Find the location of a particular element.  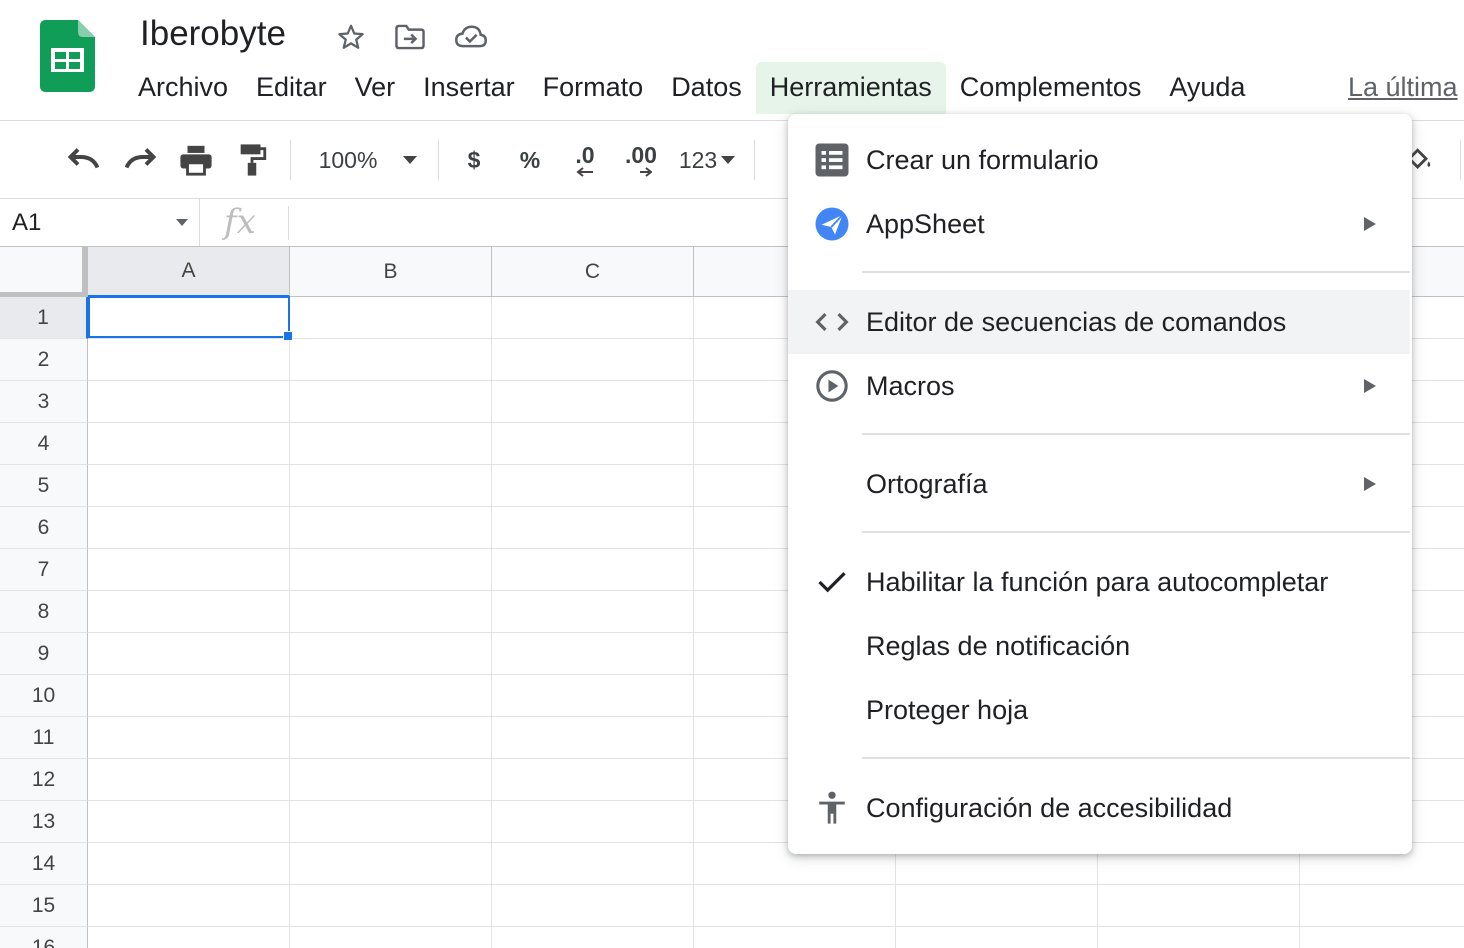

row-header: 16 is located at coordinates (44, 937).